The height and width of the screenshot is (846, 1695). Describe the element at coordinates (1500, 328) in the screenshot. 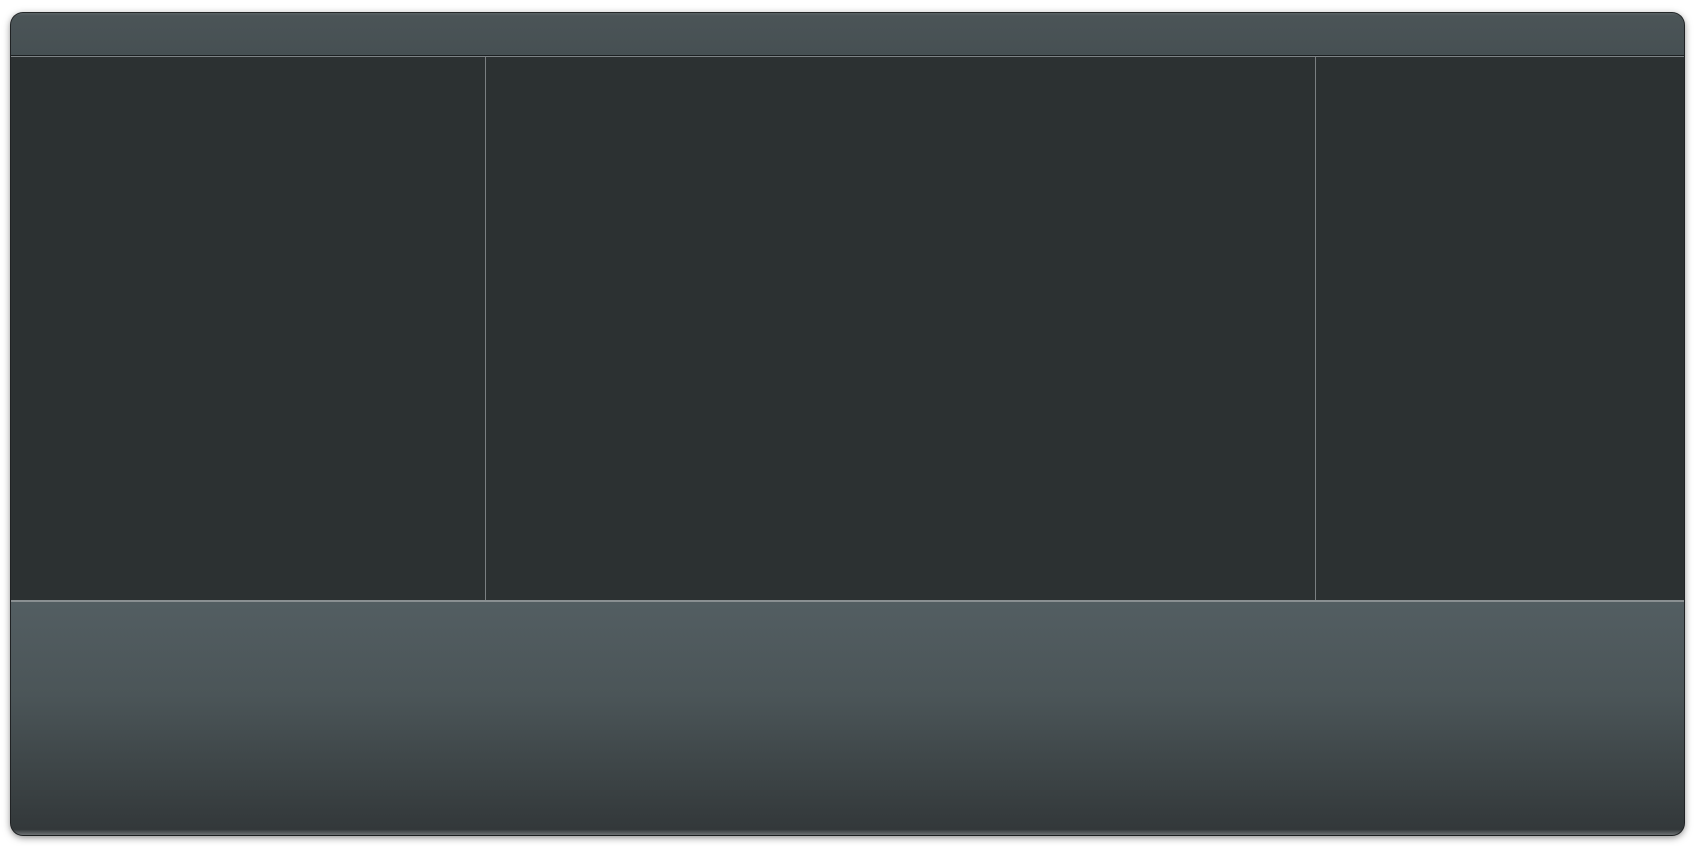

I see `right-pane` at that location.